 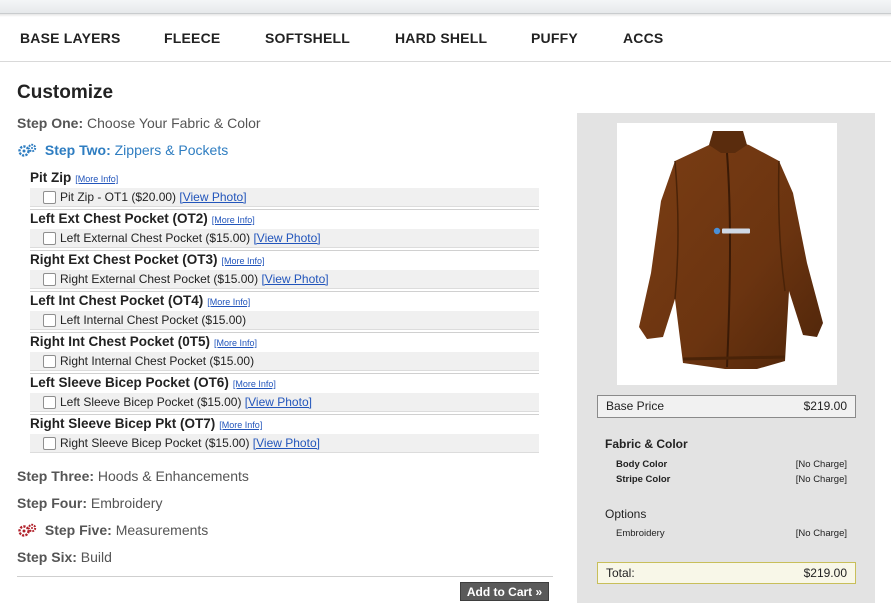 What do you see at coordinates (554, 38) in the screenshot?
I see `nav-puffy: PUFFY` at bounding box center [554, 38].